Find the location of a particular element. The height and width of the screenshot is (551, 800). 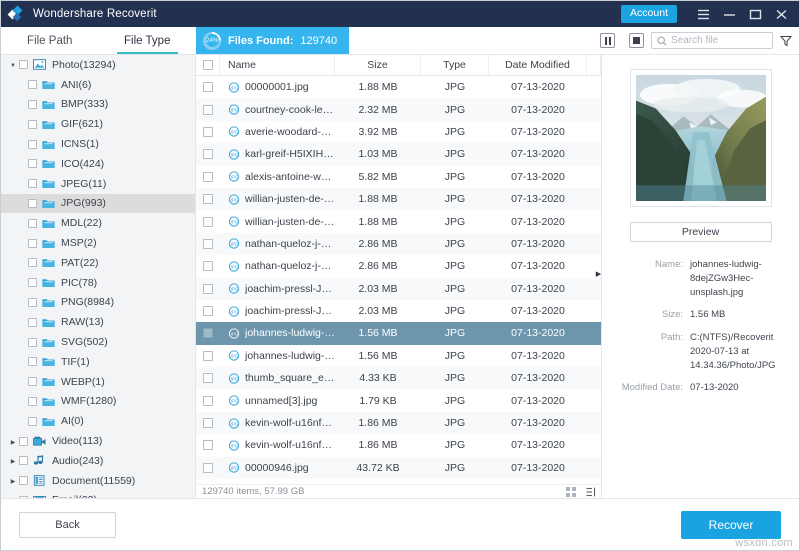

sidebar-item-icns-1: ICNS(1) is located at coordinates (98, 144).